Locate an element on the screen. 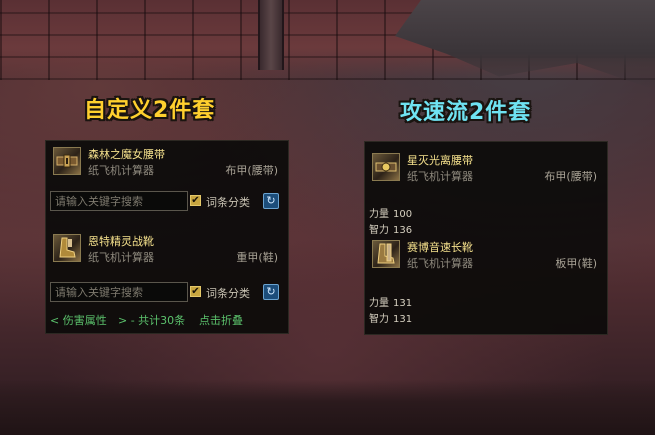  collapse-link: 点击折叠 is located at coordinates (221, 320).